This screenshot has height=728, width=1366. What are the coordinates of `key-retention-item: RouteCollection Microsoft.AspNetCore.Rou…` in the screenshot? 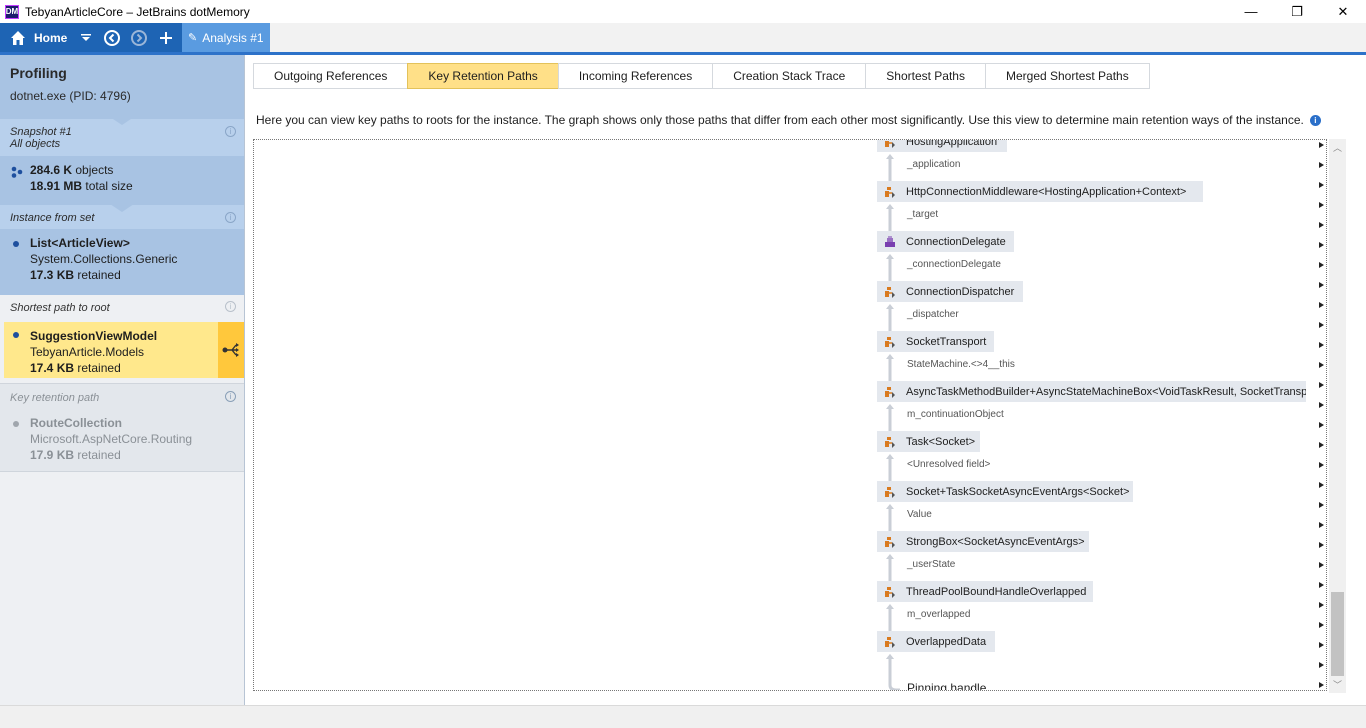 It's located at (122, 439).